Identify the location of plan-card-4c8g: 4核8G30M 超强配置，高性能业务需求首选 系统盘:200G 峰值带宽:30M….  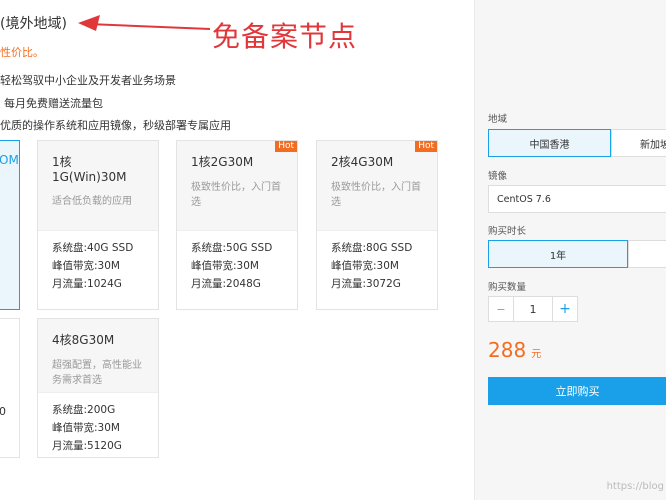
(98, 388).